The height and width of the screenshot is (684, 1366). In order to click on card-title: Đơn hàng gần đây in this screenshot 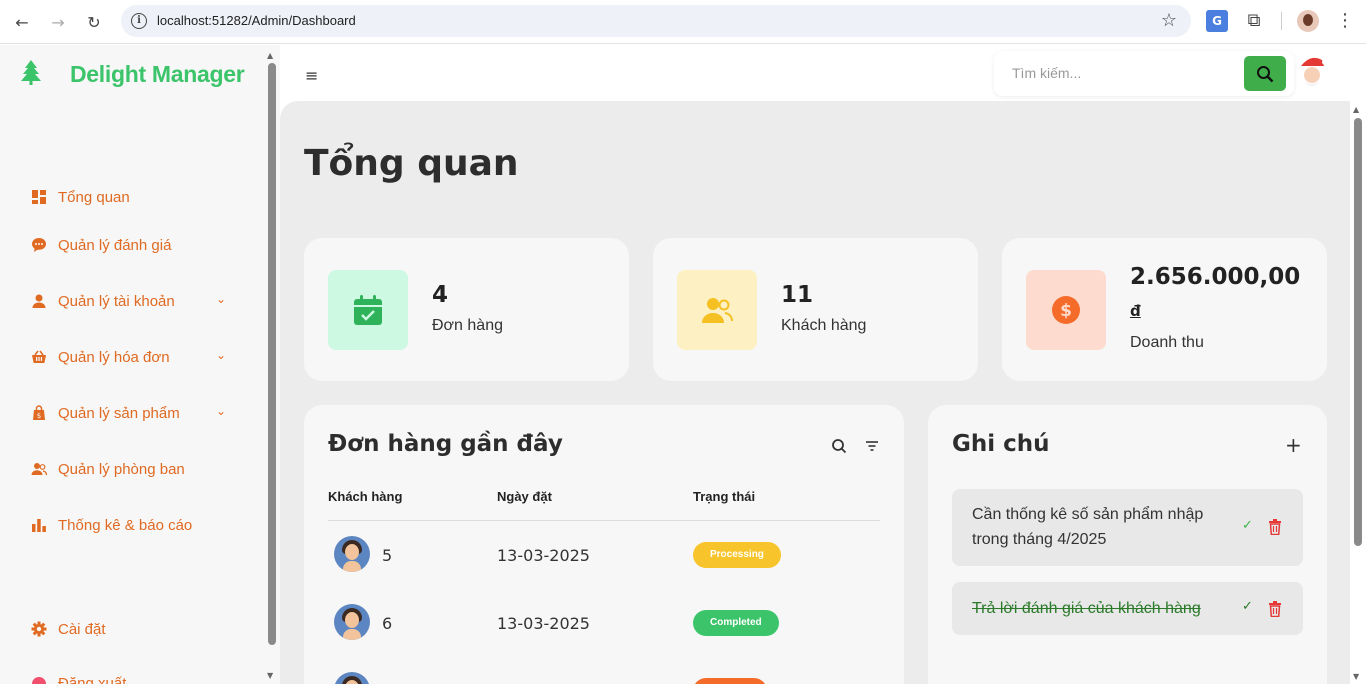, I will do `click(445, 444)`.